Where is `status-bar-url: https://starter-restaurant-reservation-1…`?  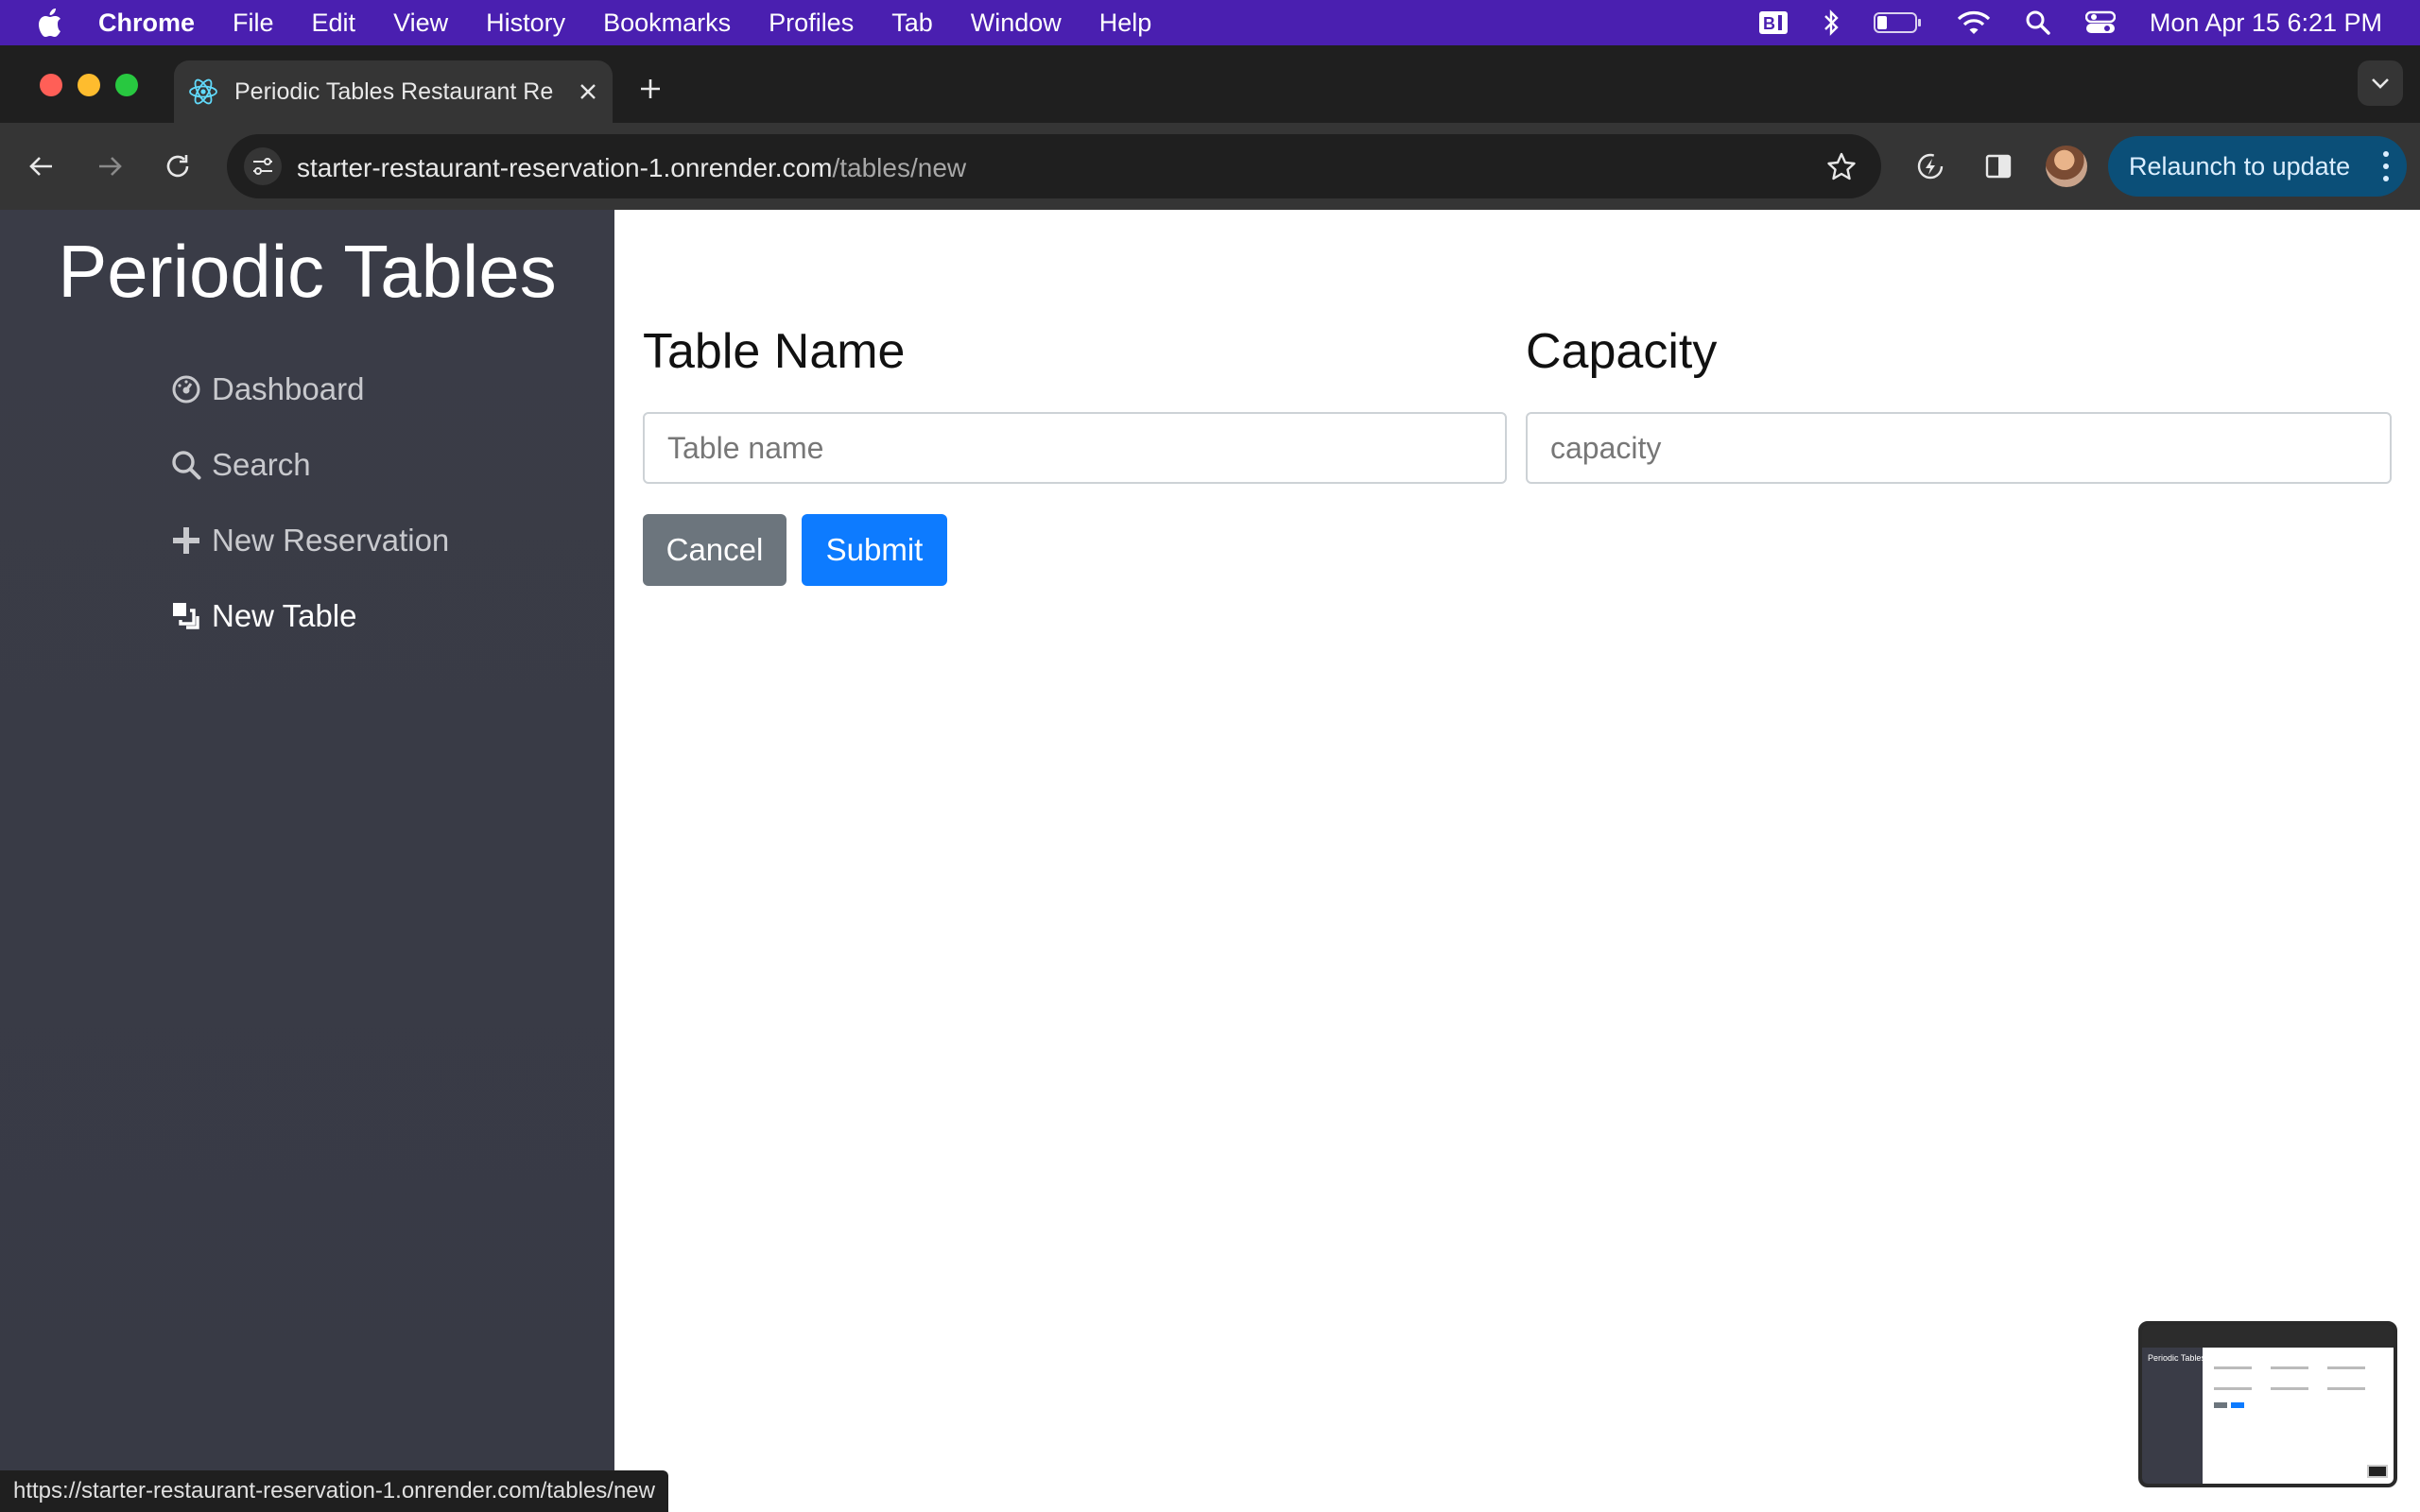 status-bar-url: https://starter-restaurant-reservation-1… is located at coordinates (334, 1491).